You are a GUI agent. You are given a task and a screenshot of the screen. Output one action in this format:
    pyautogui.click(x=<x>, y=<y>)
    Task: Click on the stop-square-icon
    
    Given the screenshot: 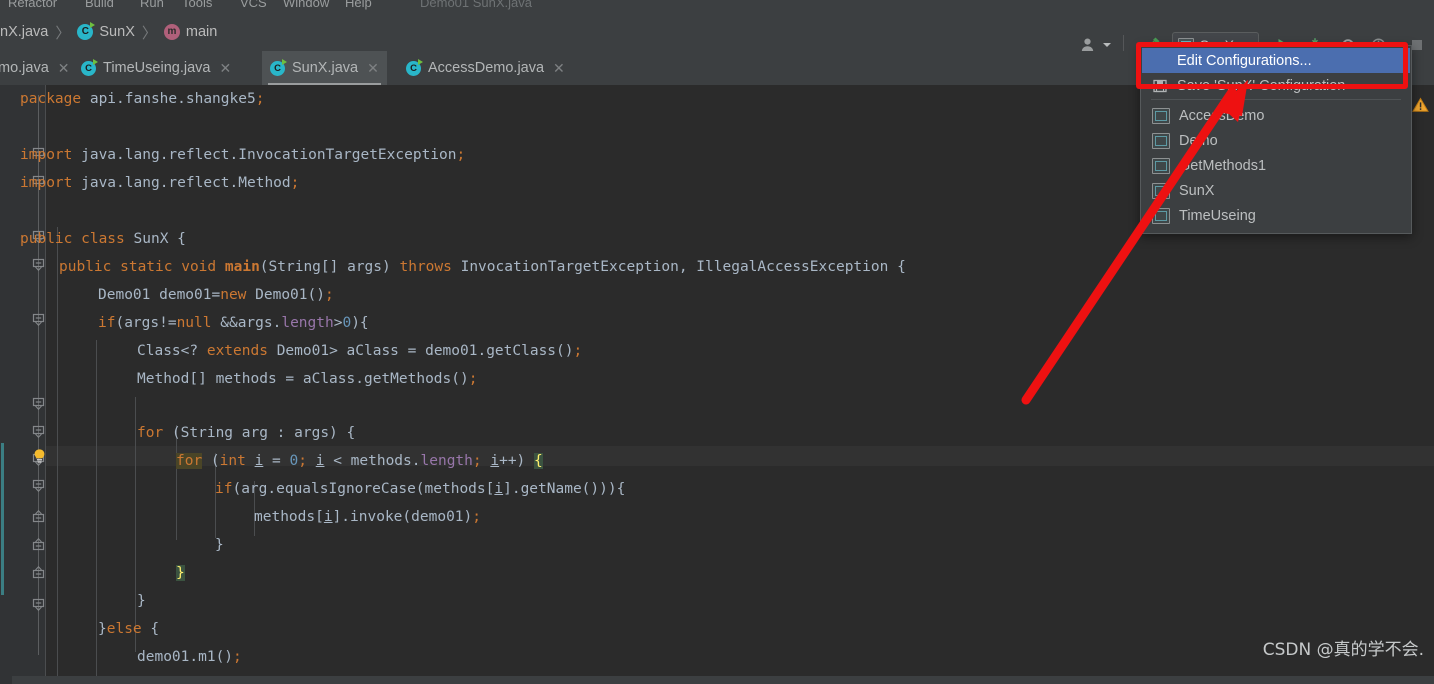 What is the action you would take?
    pyautogui.click(x=1417, y=45)
    